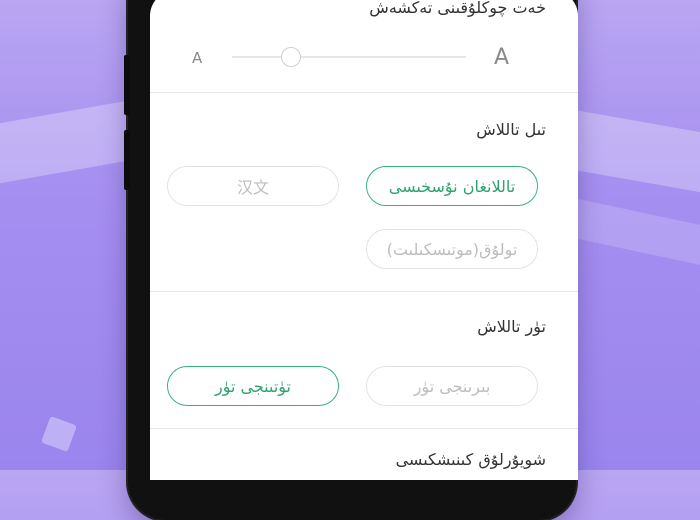  I want to click on font-size-title: خەت چوكلۇقىنى تەكشەش, so click(457, 8).